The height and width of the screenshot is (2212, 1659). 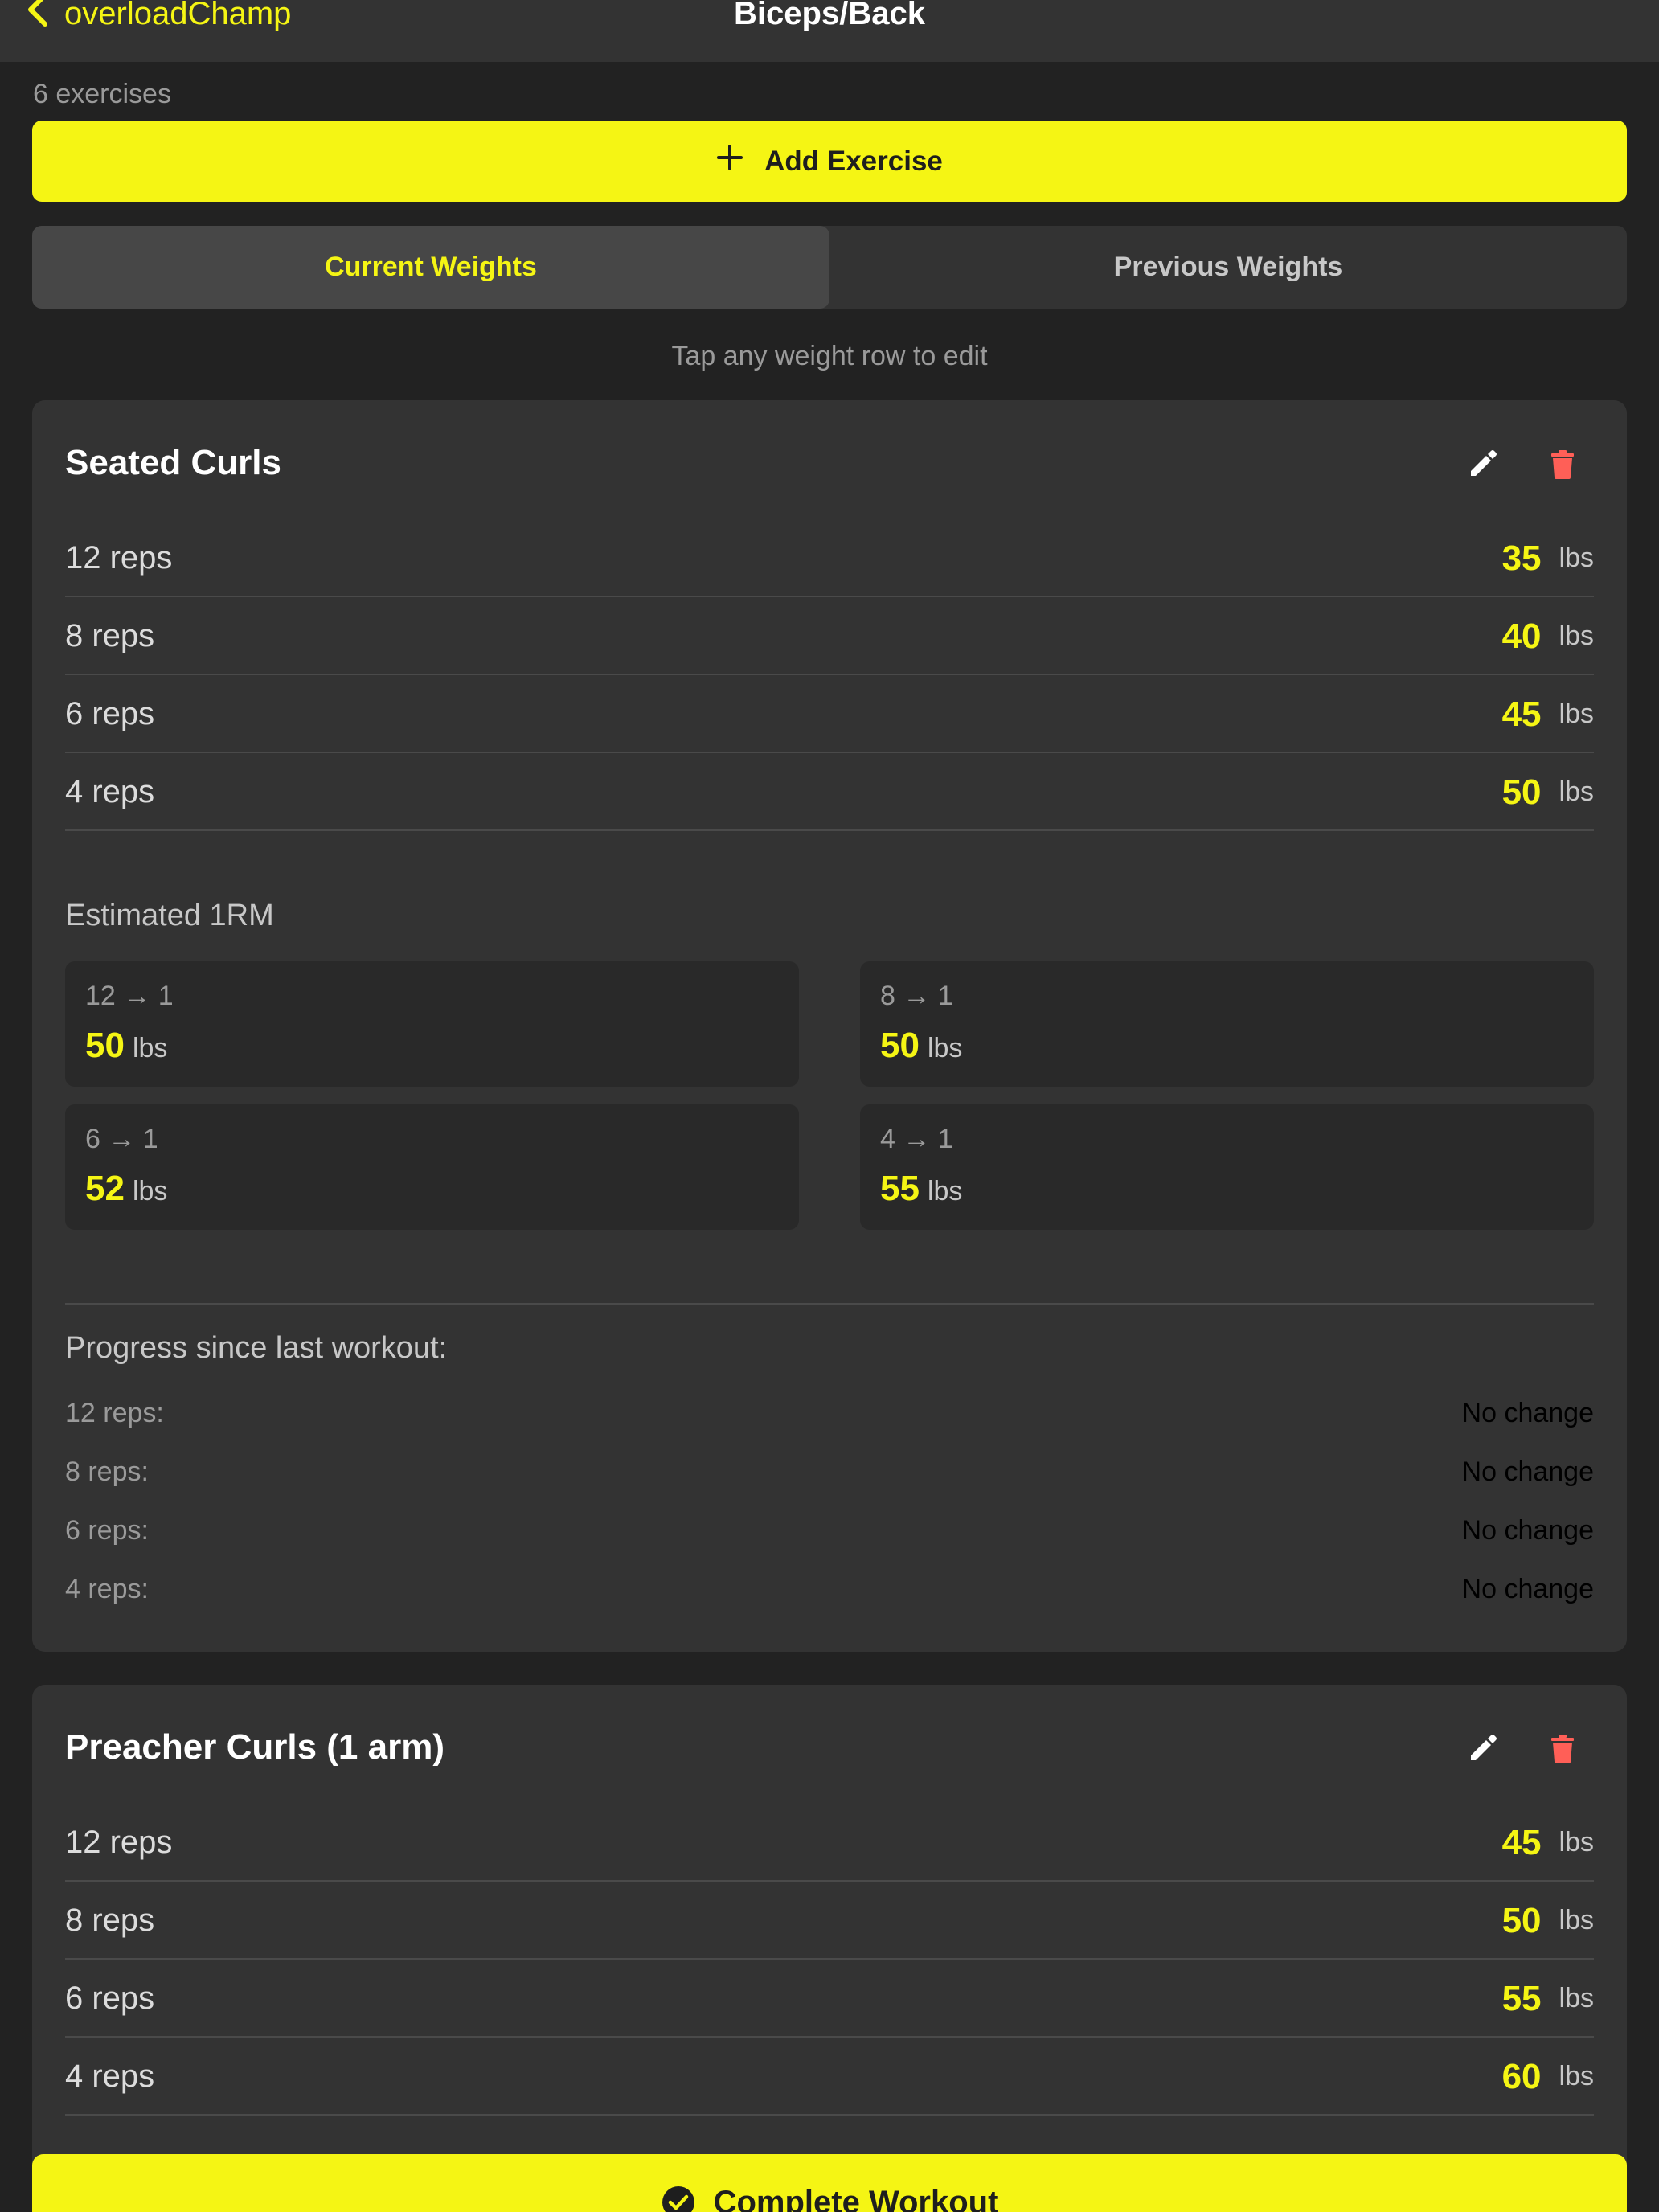 I want to click on tab-current-weights: Current Weights, so click(x=431, y=267).